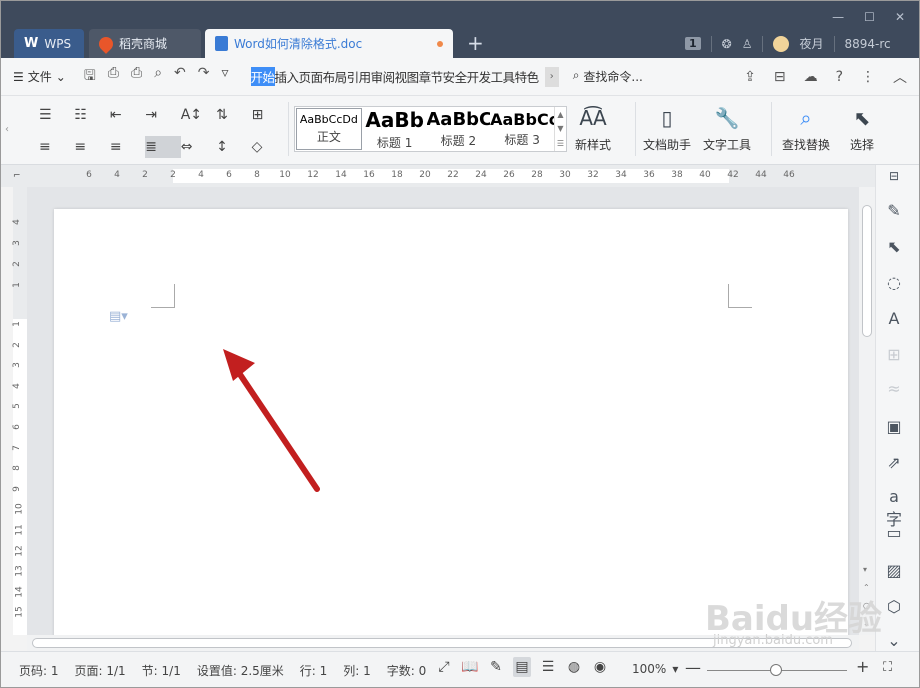  What do you see at coordinates (127, 115) in the screenshot?
I see `decrease-indent-icon: ⇤` at bounding box center [127, 115].